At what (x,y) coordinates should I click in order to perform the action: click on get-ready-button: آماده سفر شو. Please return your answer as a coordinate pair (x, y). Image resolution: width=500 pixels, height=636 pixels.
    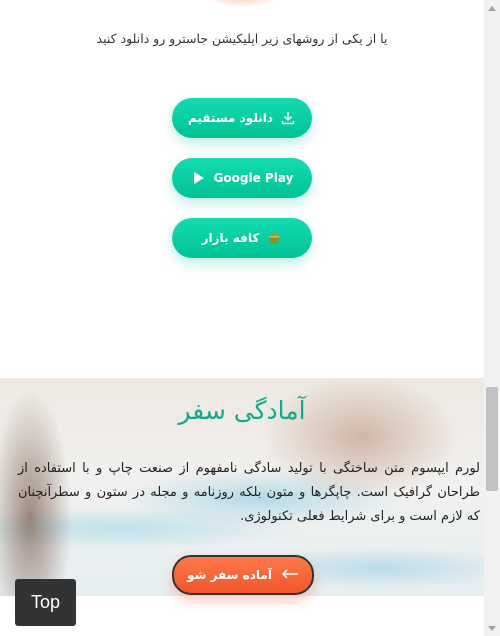
    Looking at the image, I should click on (243, 575).